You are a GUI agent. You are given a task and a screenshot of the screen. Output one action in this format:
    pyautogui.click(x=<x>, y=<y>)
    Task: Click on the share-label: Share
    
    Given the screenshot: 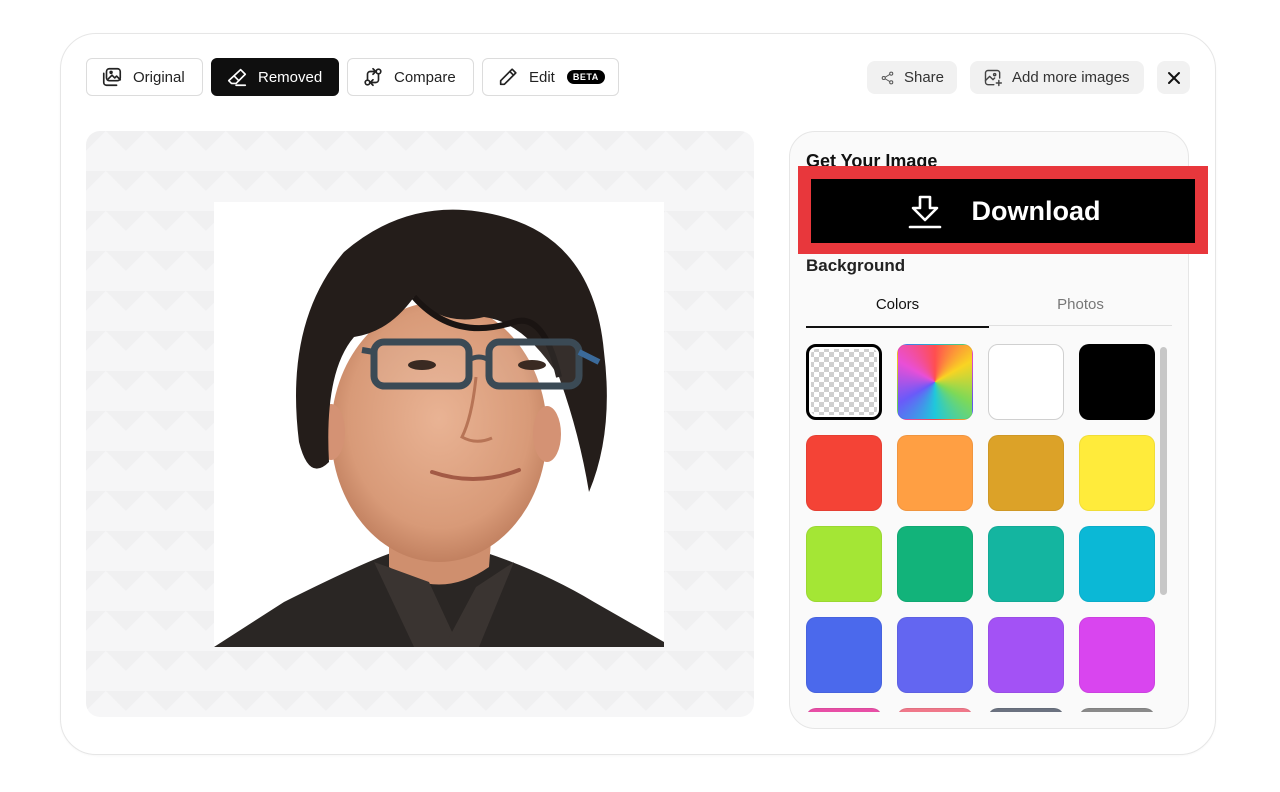 What is the action you would take?
    pyautogui.click(x=923, y=77)
    